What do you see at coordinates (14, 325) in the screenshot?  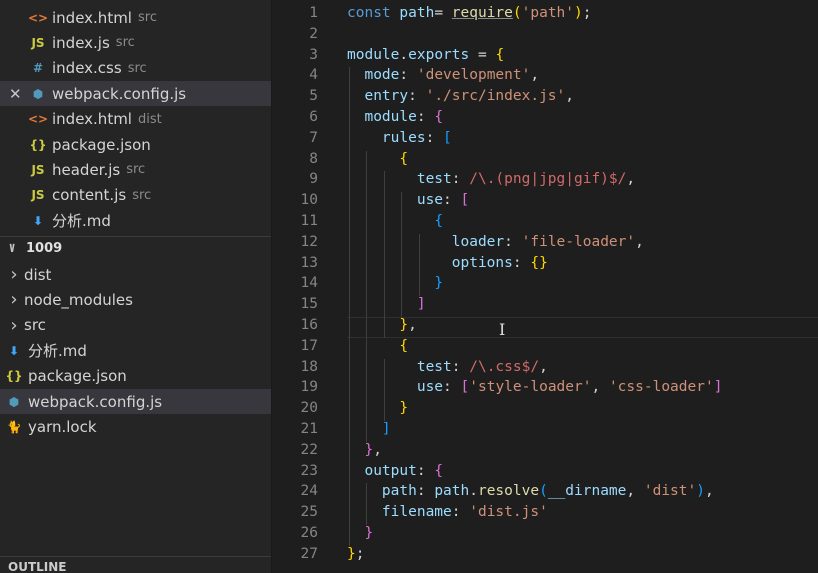 I see `chevron-right-icon: ›` at bounding box center [14, 325].